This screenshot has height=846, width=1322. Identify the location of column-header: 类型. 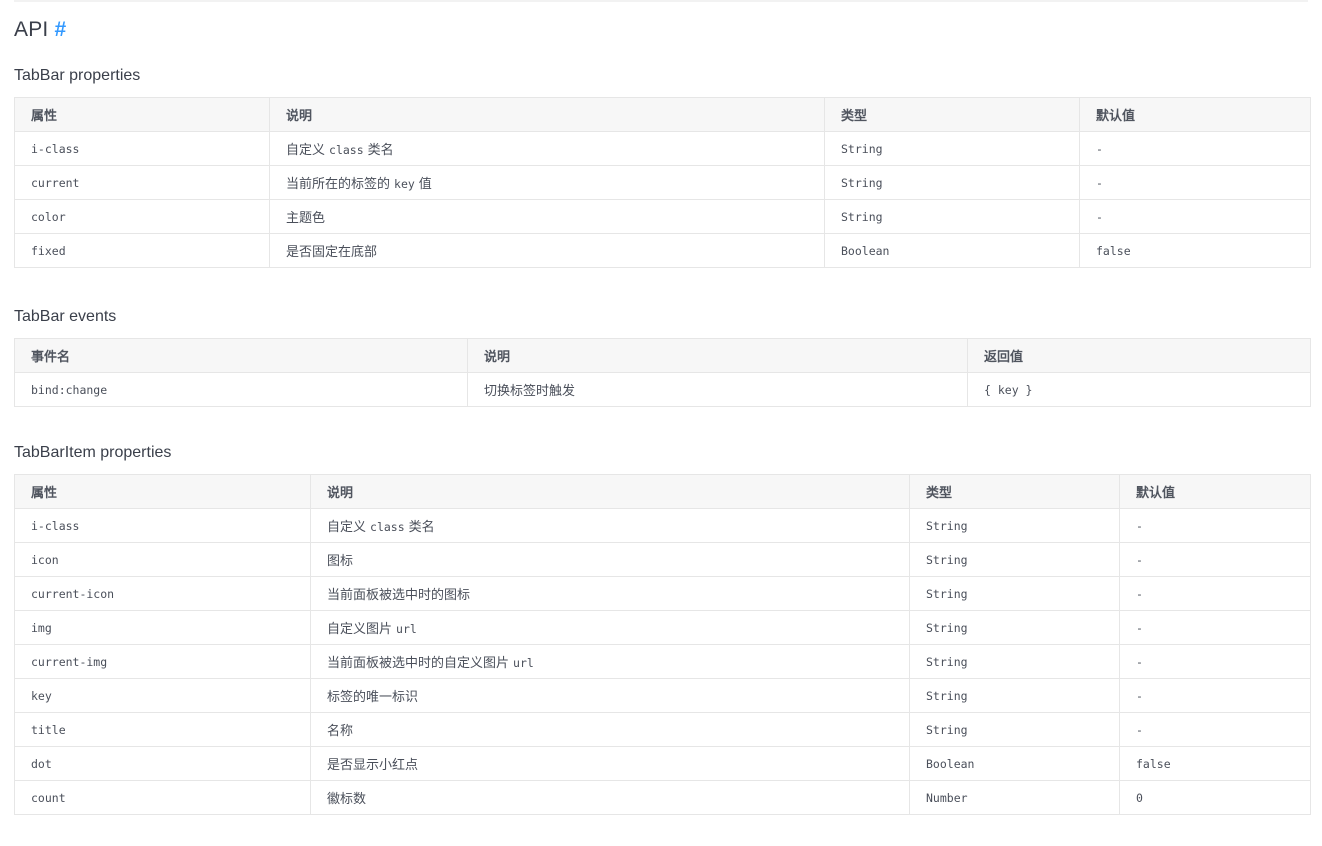
(1014, 491).